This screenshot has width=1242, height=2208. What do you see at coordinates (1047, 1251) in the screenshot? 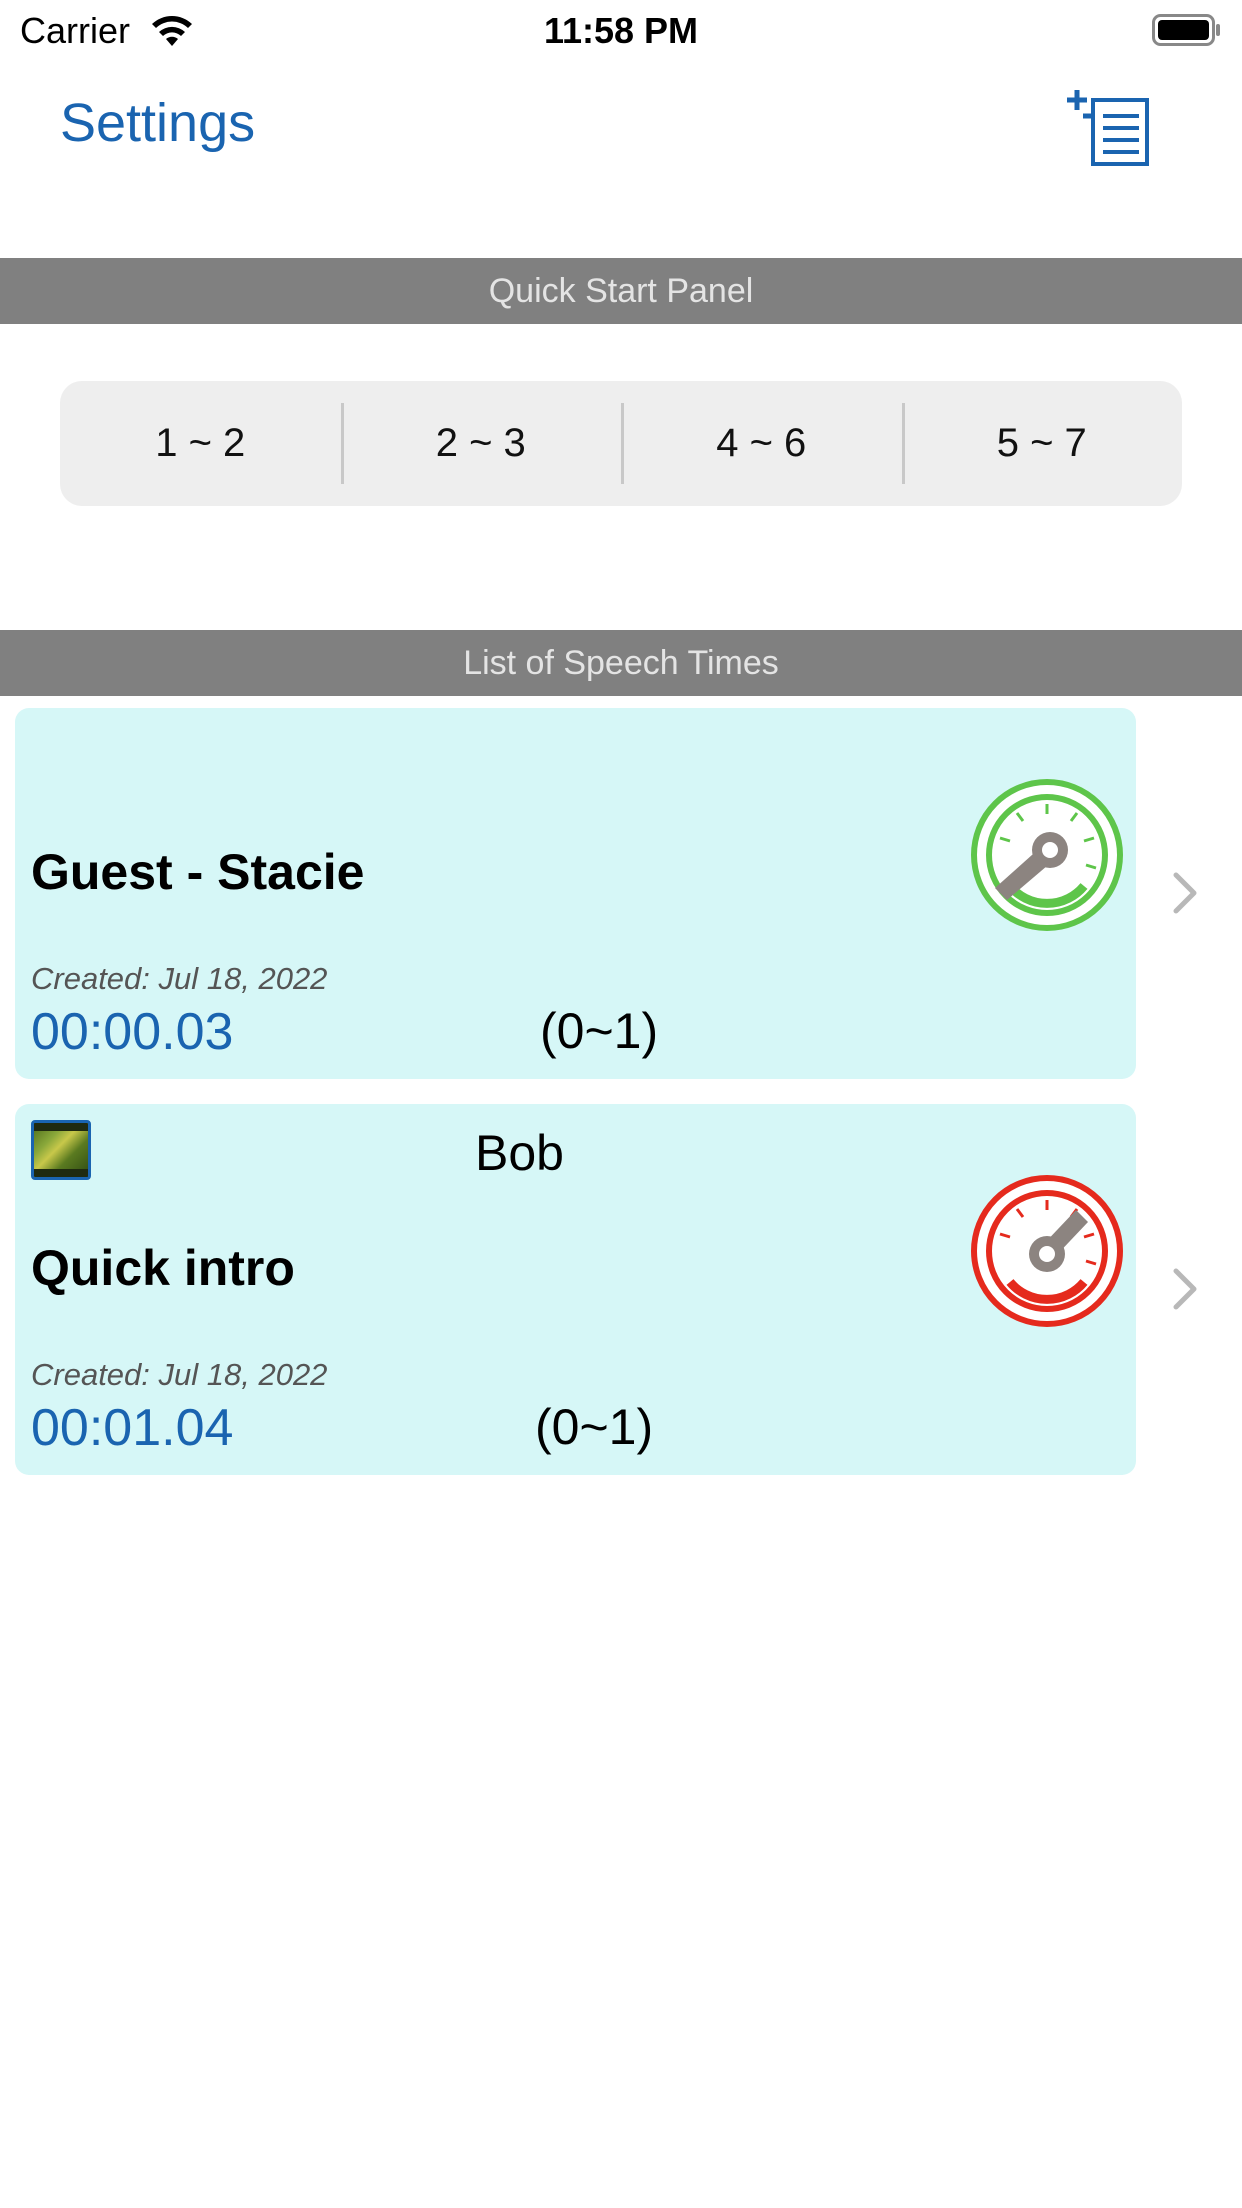
I see `gauge-red-icon` at bounding box center [1047, 1251].